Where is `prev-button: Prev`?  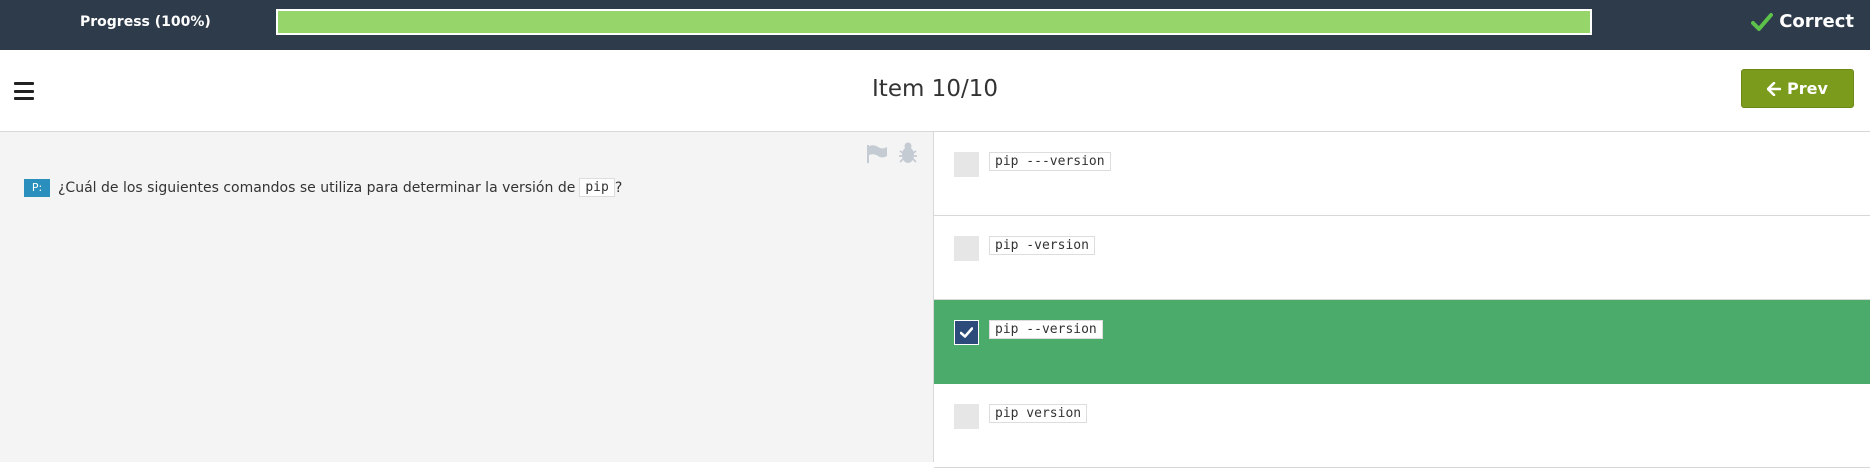 prev-button: Prev is located at coordinates (1797, 88).